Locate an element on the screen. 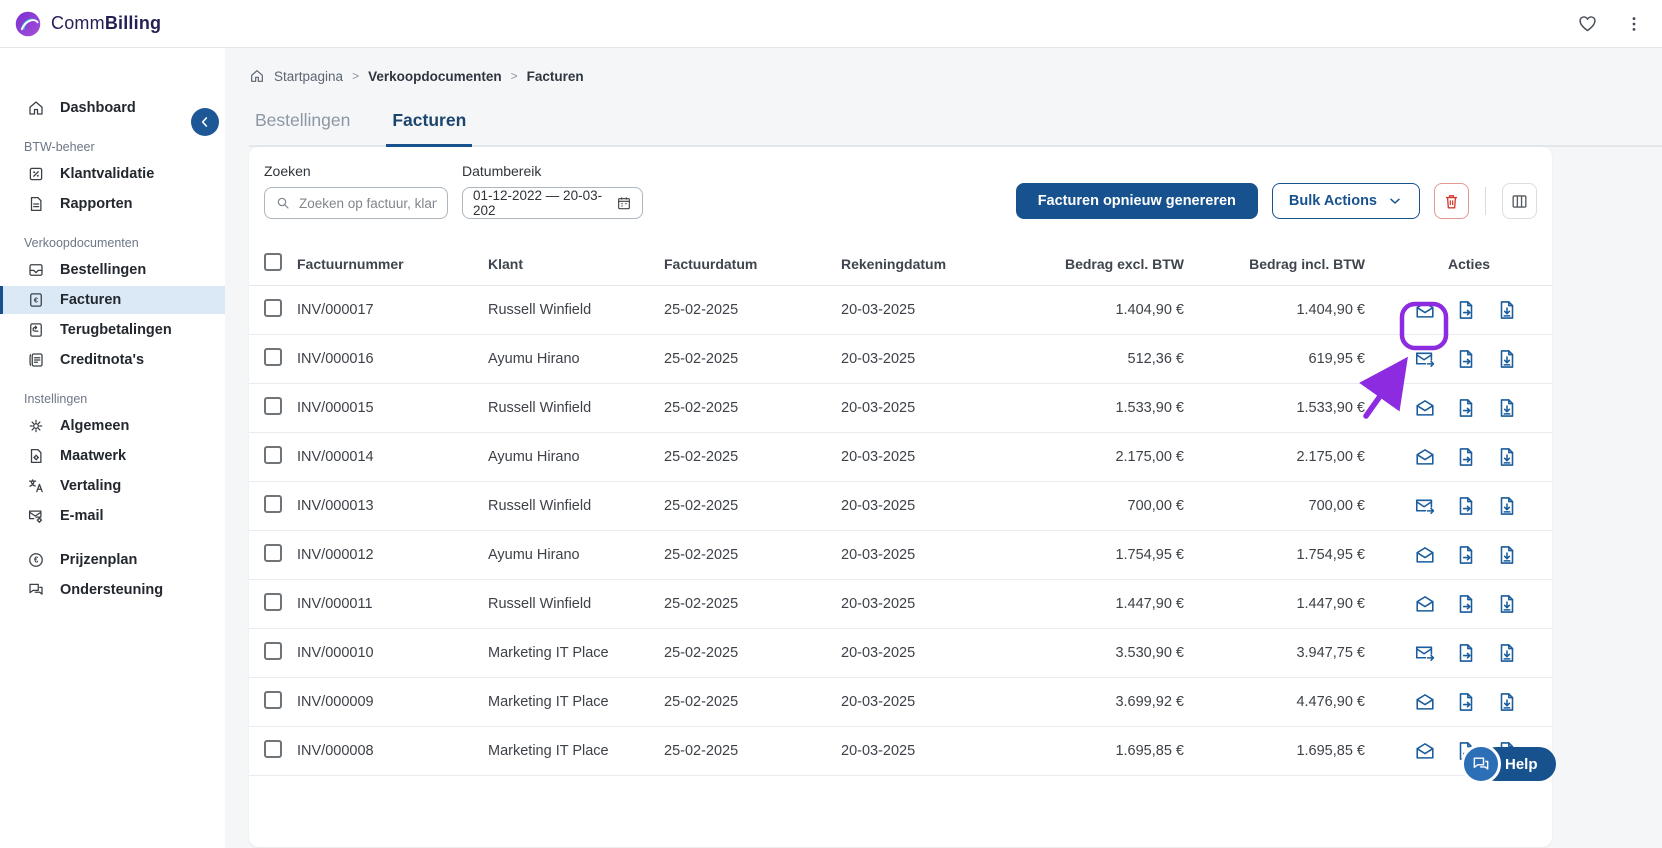  sidebar-item-vertaling: Vertaling is located at coordinates (112, 486).